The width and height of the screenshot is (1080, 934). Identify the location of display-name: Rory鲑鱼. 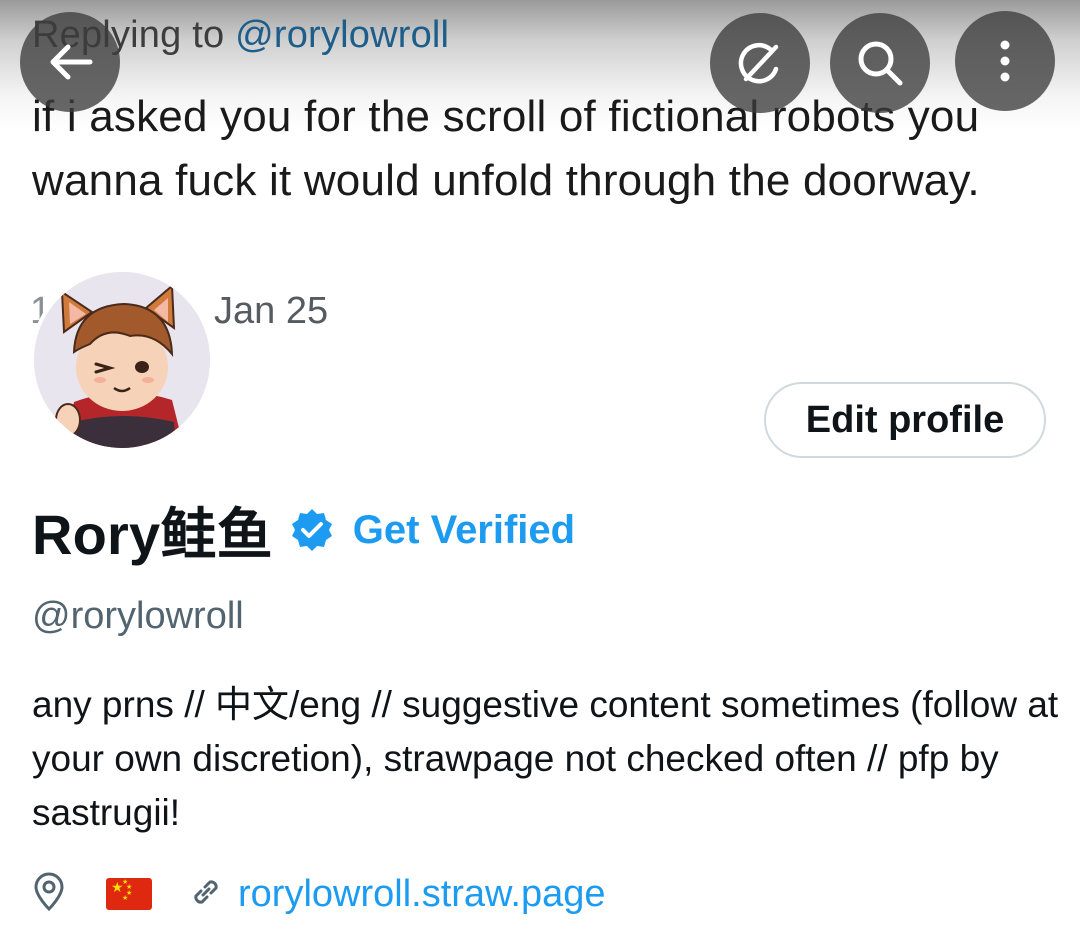
(152, 534).